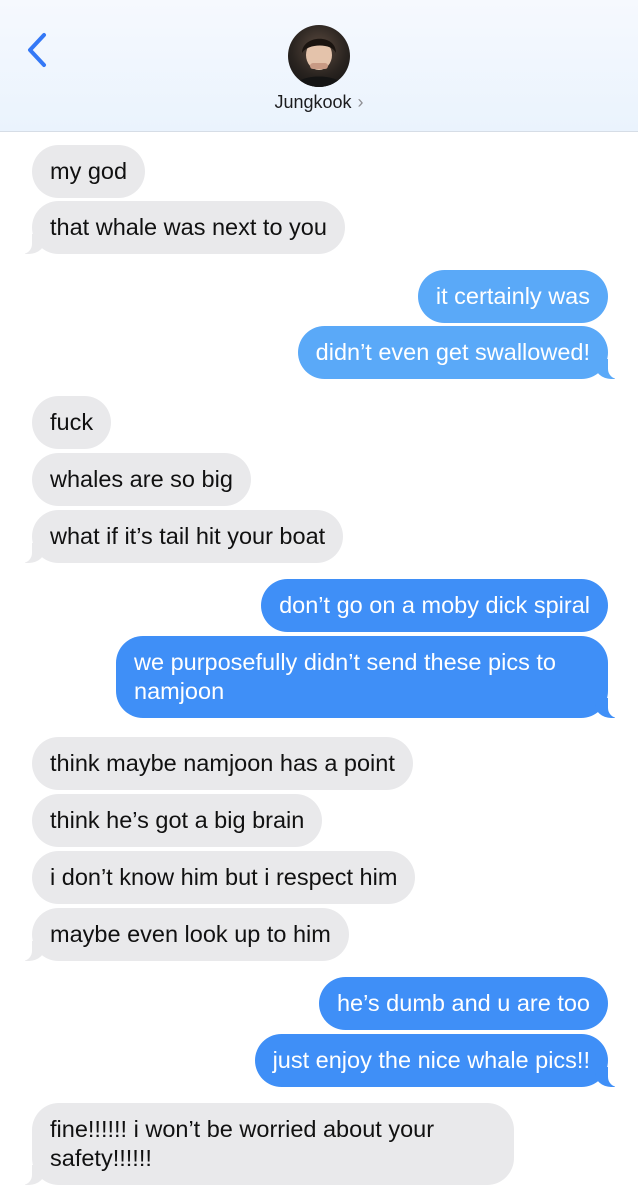 This screenshot has width=638, height=1200. I want to click on message-incoming: i don’t know him but i respect him, so click(224, 877).